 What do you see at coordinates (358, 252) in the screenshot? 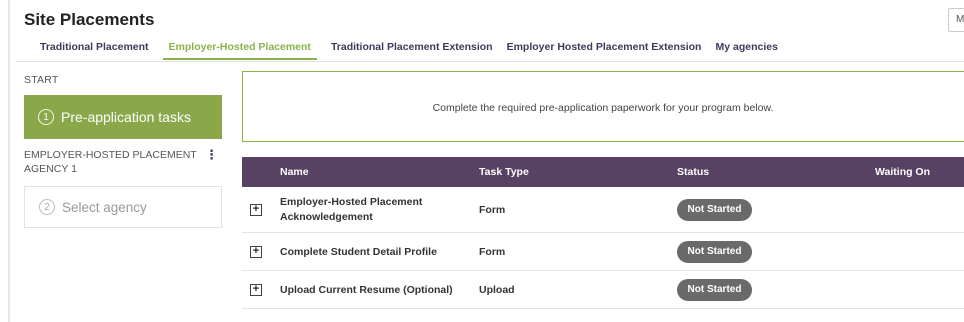
I see `task-name: Complete Student Detail Profile` at bounding box center [358, 252].